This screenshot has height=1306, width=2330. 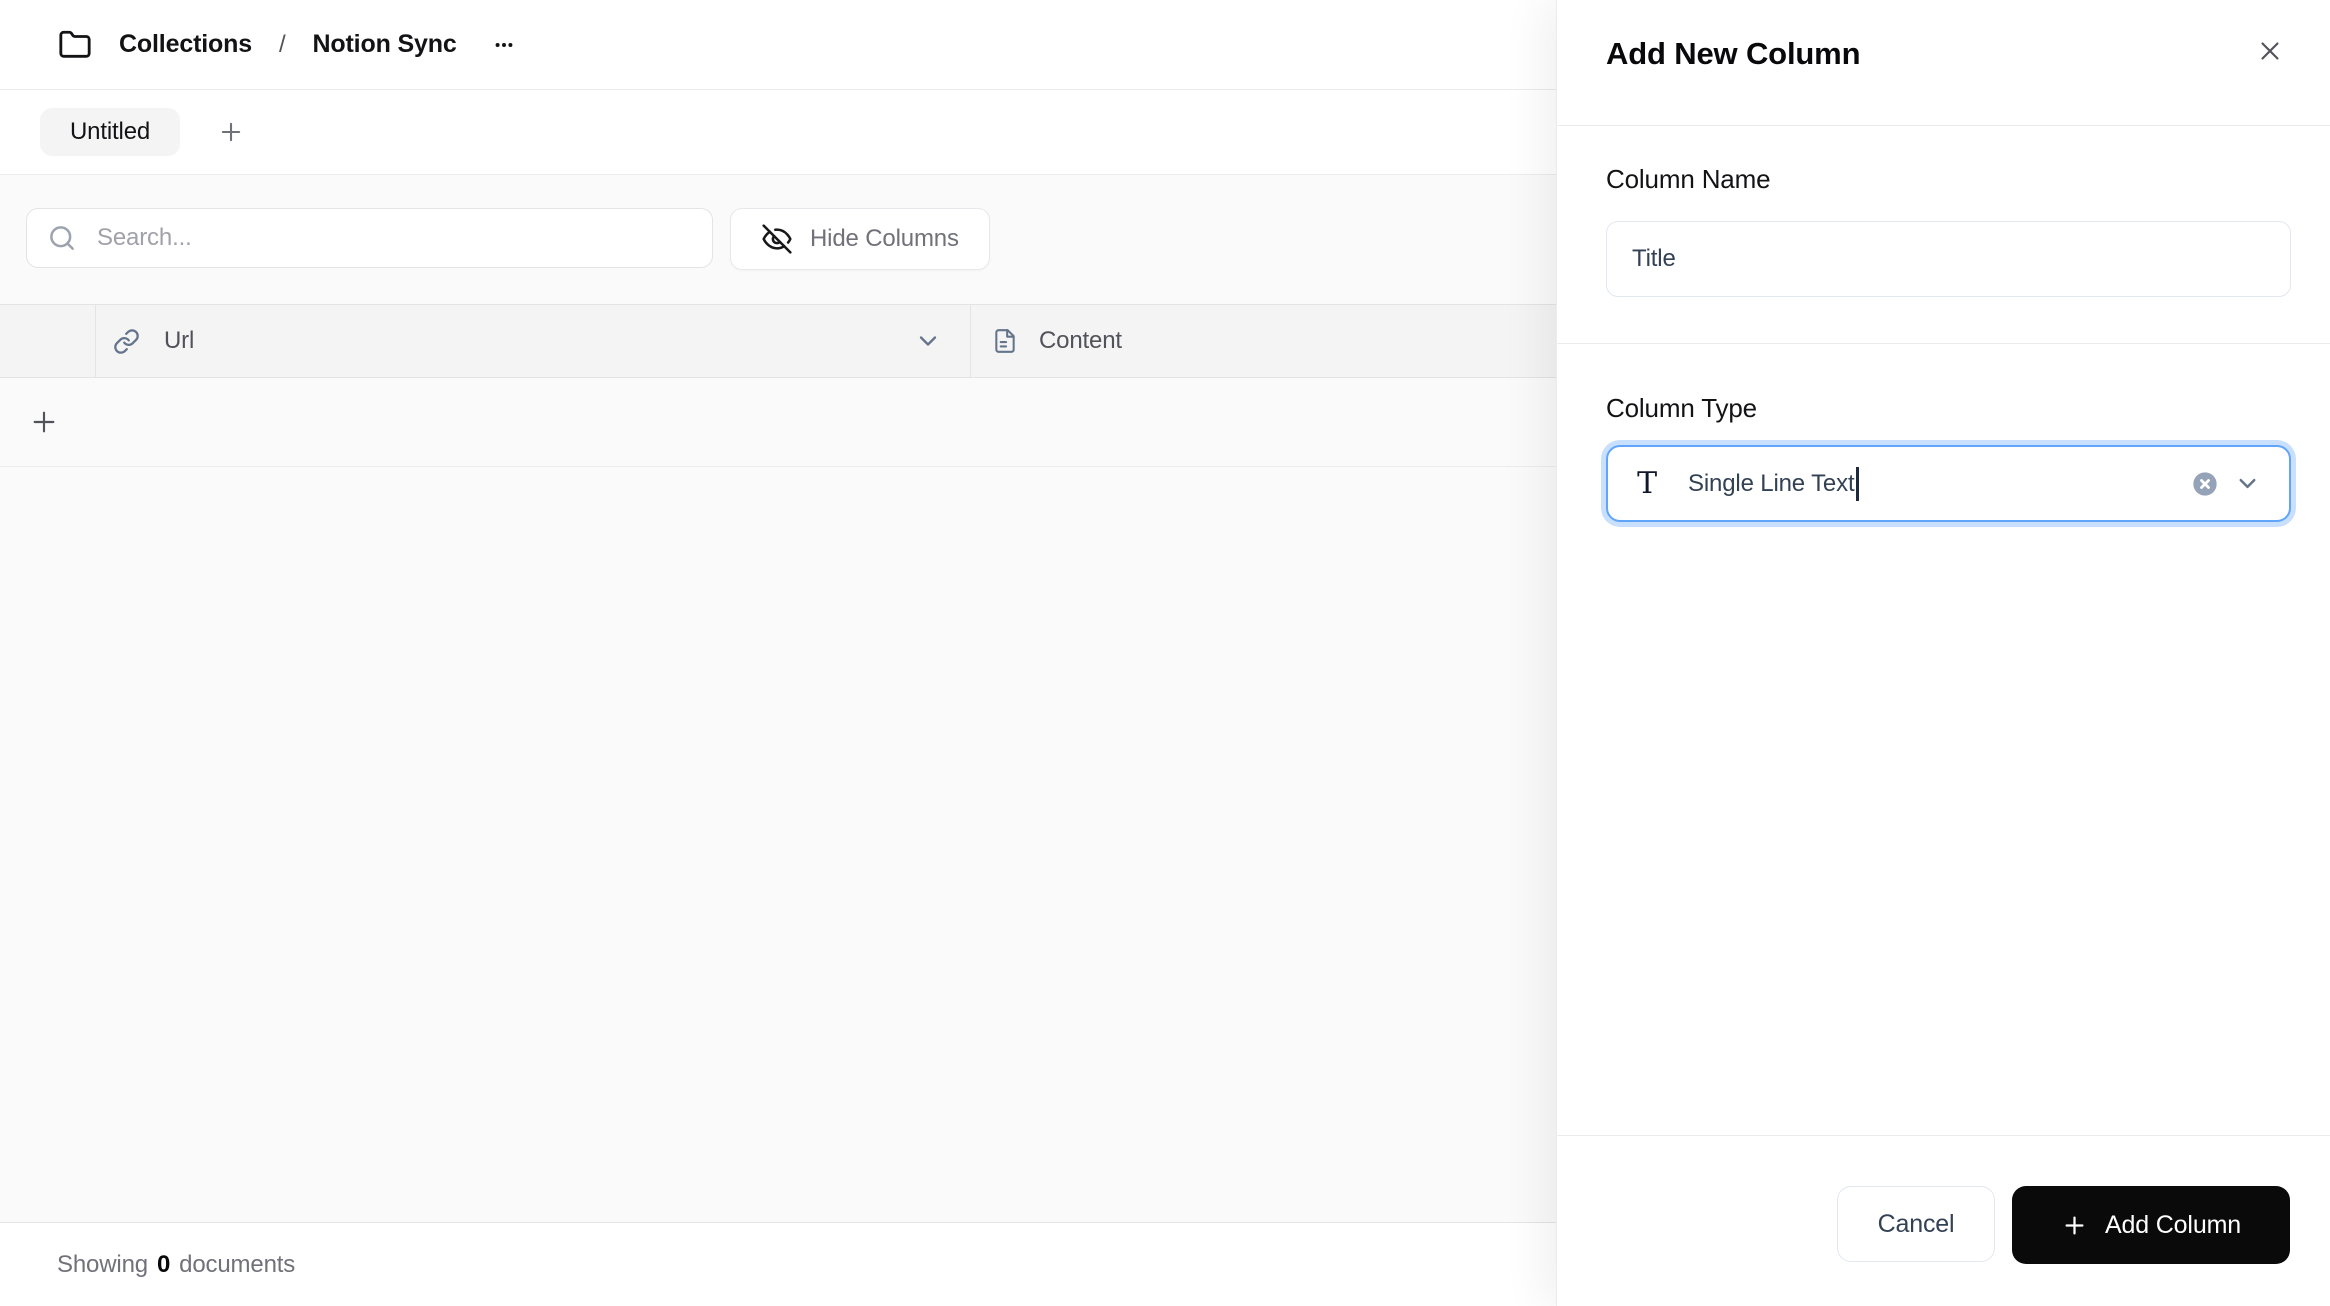 I want to click on file-text-icon, so click(x=1005, y=341).